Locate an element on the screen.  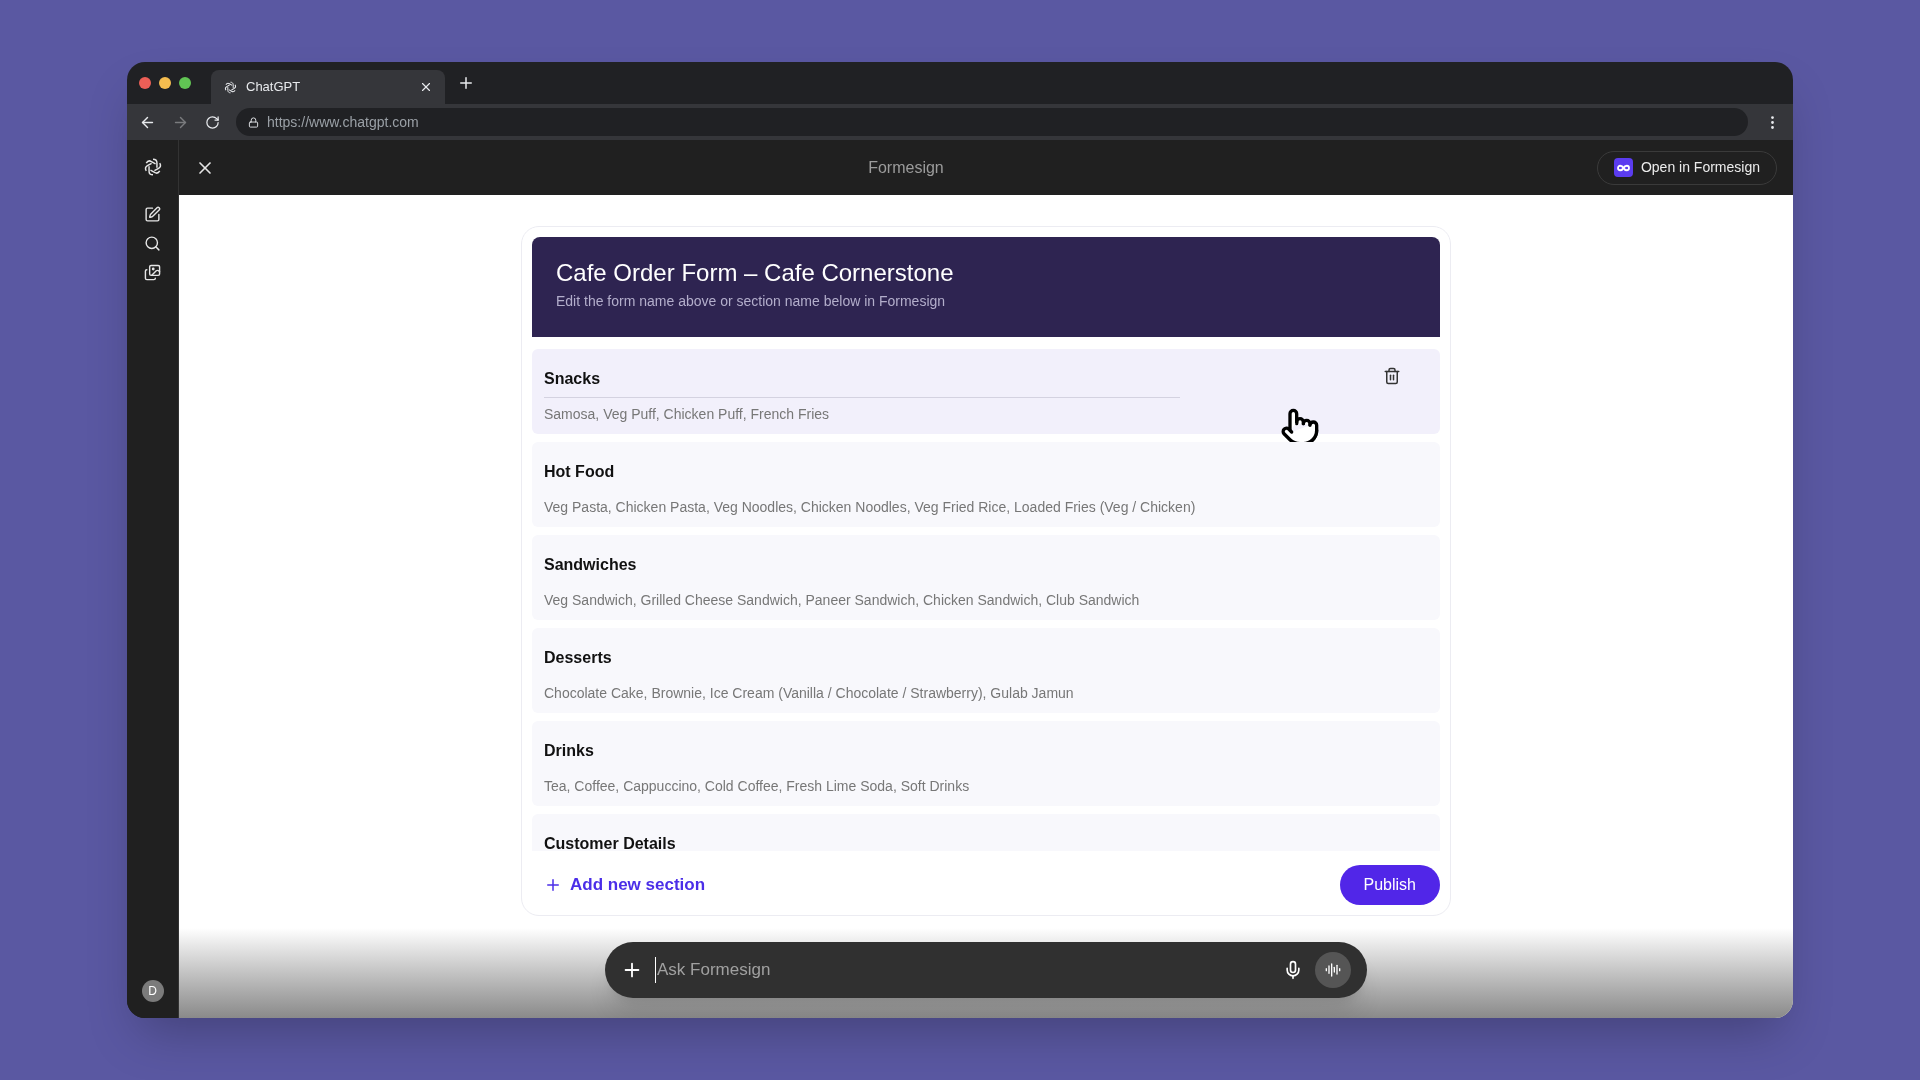
section-items: Samosa, Veg Puff, Chicken Puff, French Fries is located at coordinates (687, 414).